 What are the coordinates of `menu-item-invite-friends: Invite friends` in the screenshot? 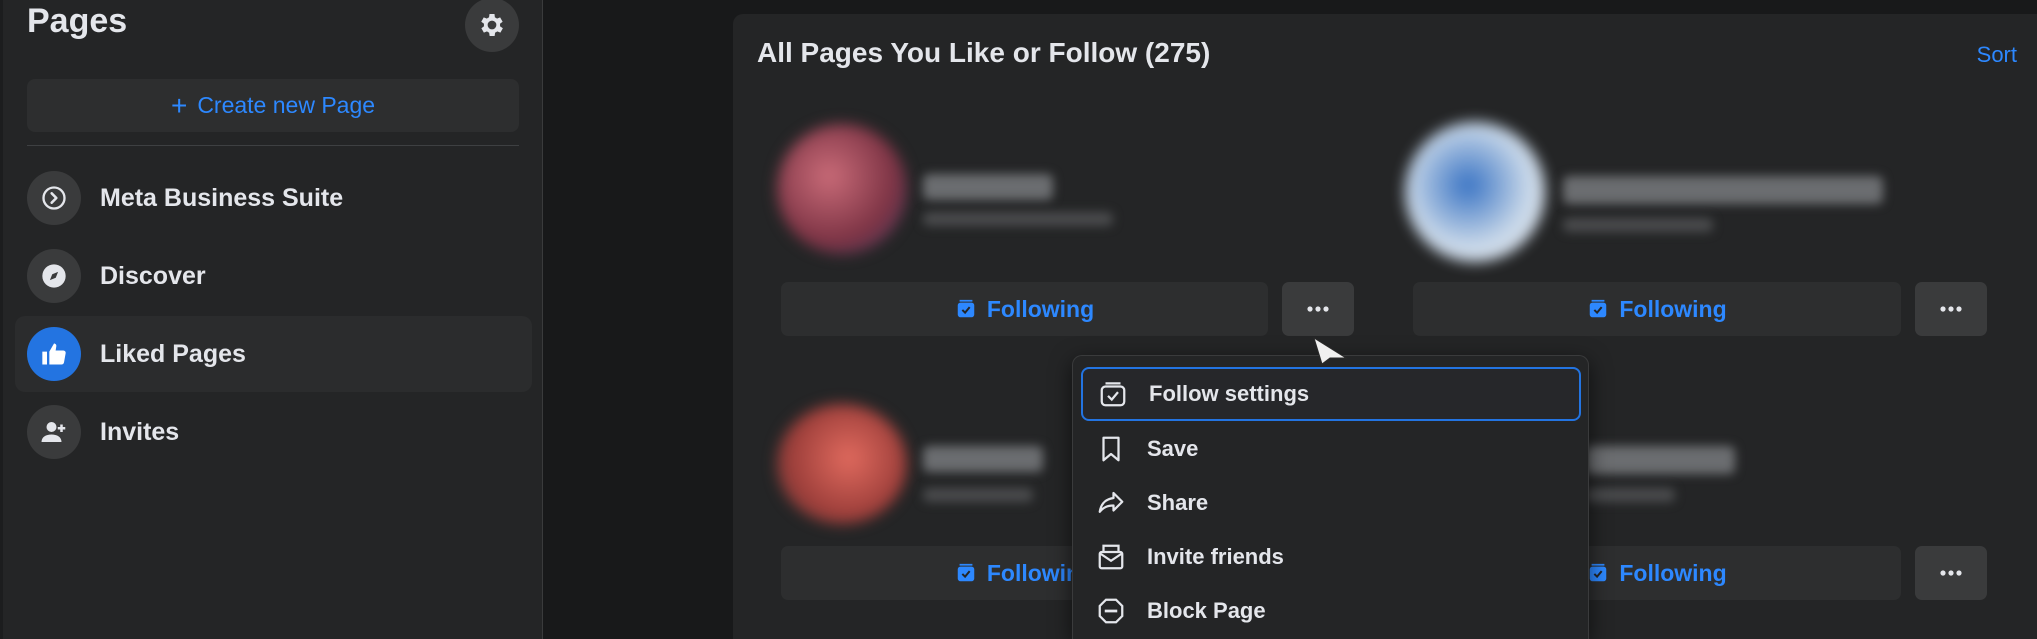 It's located at (1331, 557).